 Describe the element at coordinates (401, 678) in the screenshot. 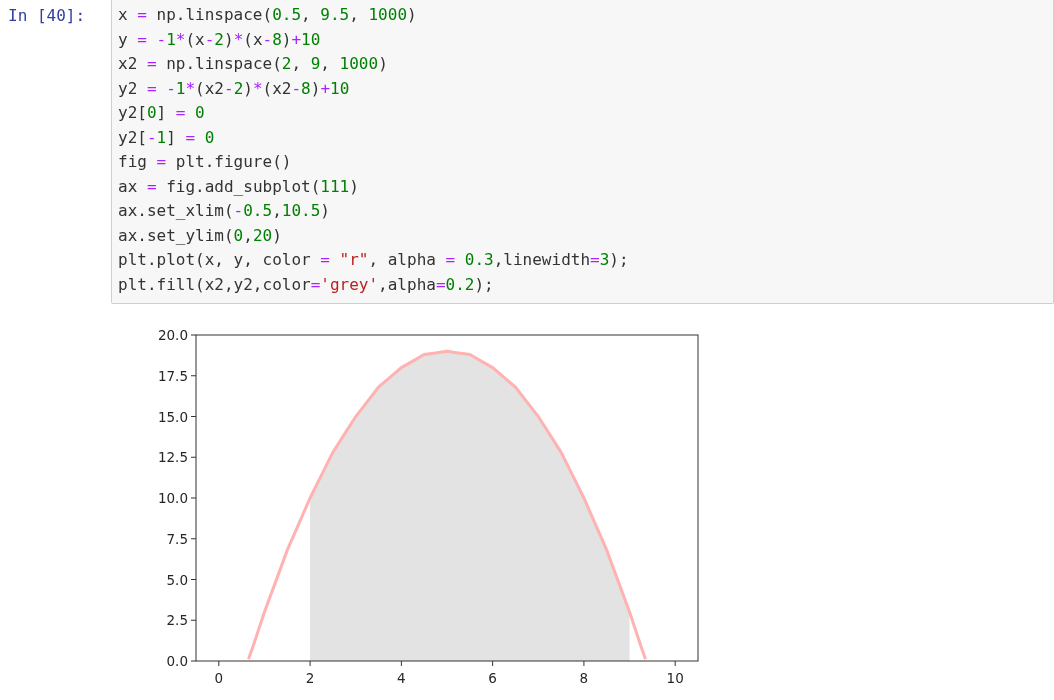

I see `x-tick-label: 4` at that location.